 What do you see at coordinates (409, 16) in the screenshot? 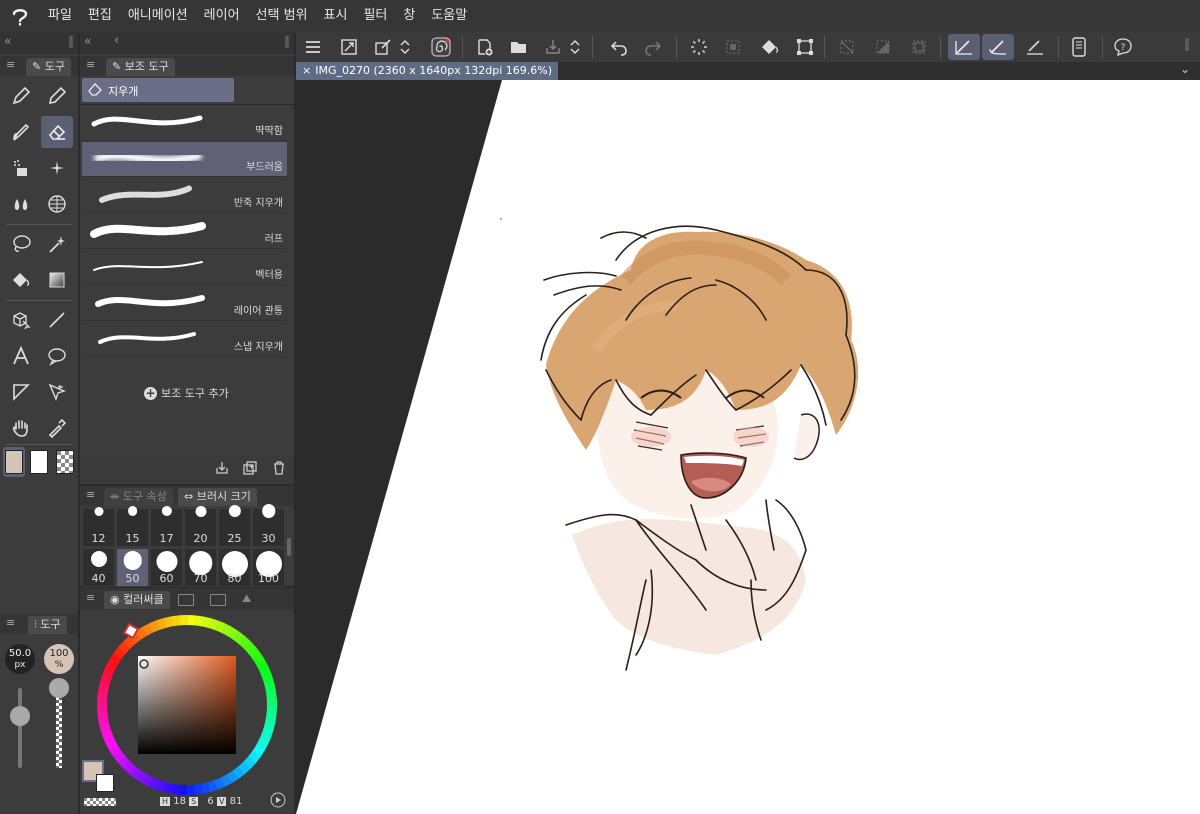
I see `menu-window: 창` at bounding box center [409, 16].